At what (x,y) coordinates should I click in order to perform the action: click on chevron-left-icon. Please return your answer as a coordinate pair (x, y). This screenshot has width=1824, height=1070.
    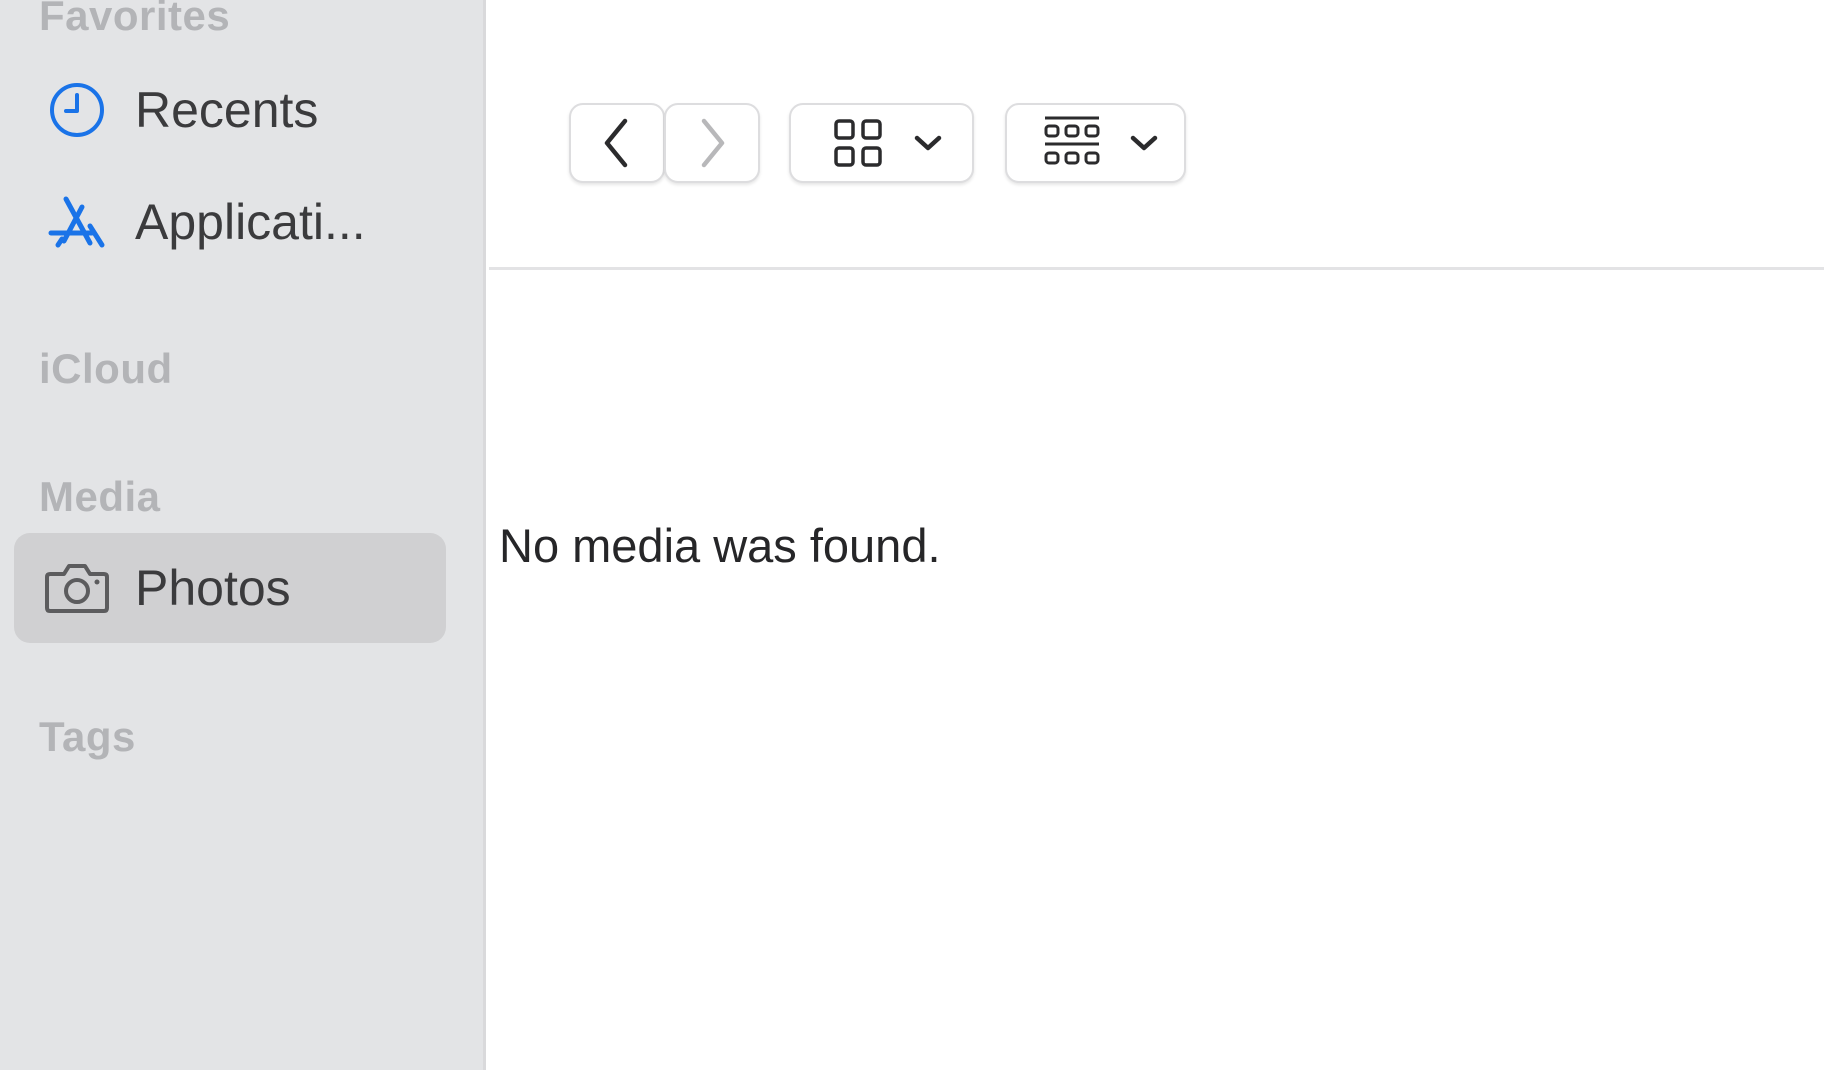
    Looking at the image, I should click on (617, 143).